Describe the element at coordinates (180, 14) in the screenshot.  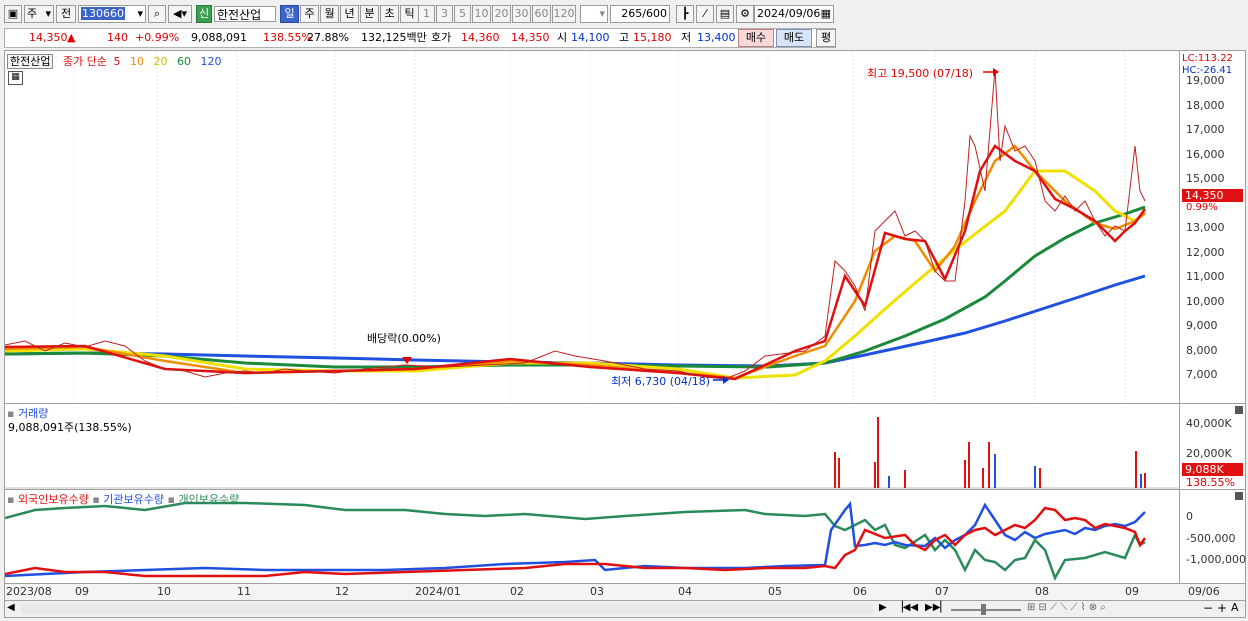
I see `speaker-icon: ◀▾` at that location.